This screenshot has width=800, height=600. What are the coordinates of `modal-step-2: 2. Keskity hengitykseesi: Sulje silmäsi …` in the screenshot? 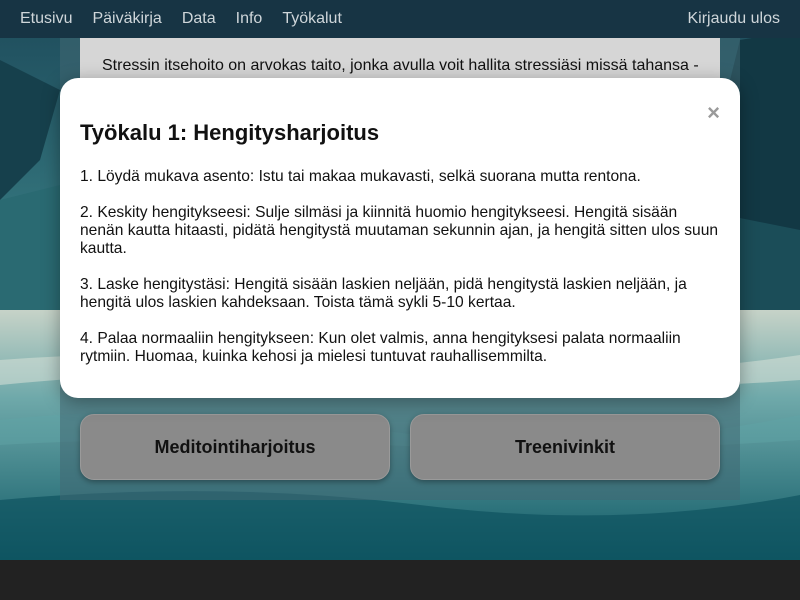 It's located at (399, 230).